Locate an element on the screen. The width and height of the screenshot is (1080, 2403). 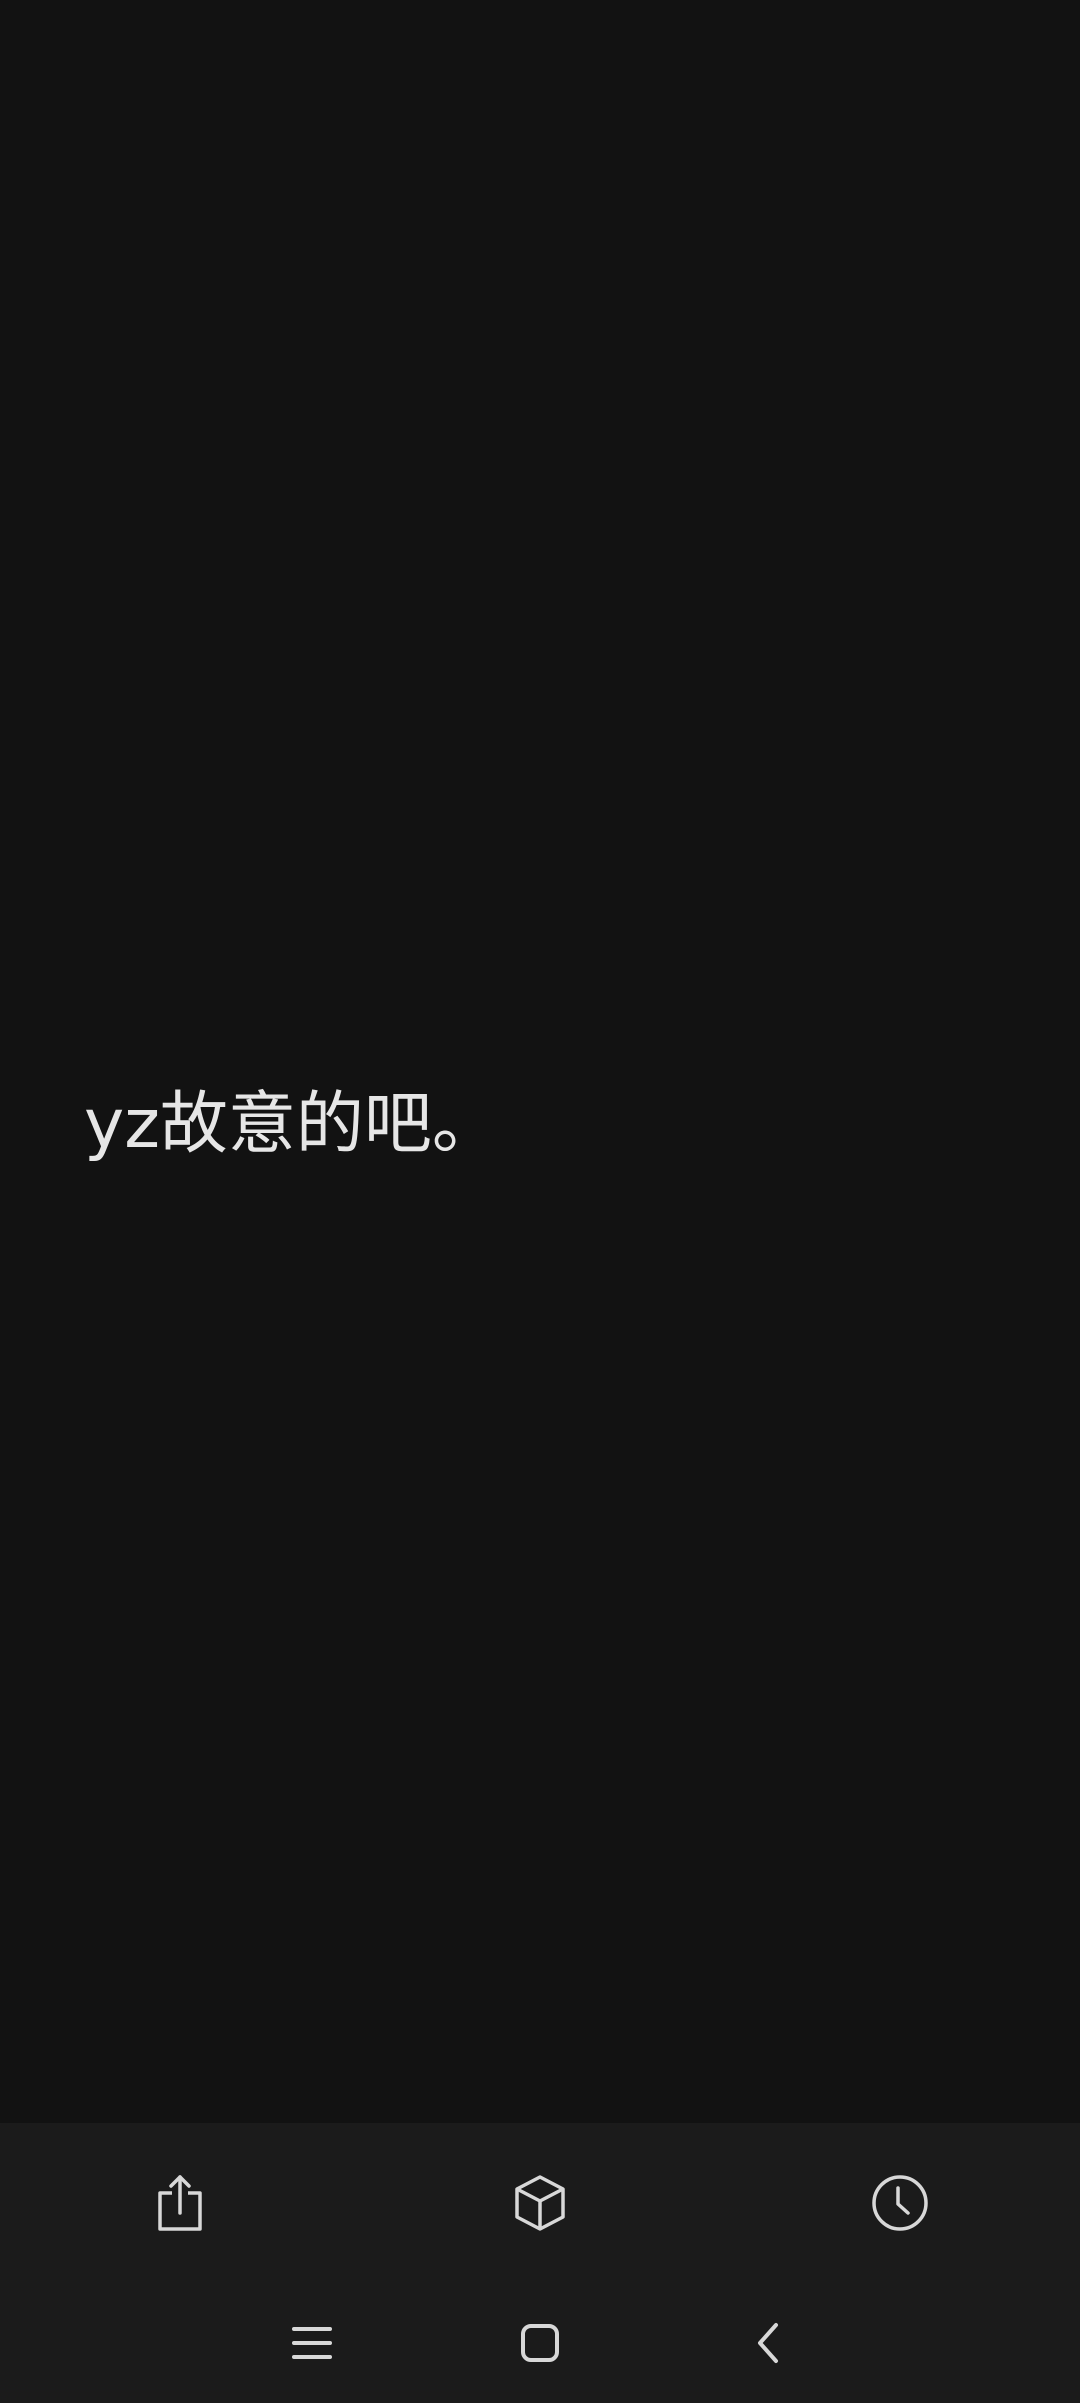
recent-apps-icon is located at coordinates (312, 2343).